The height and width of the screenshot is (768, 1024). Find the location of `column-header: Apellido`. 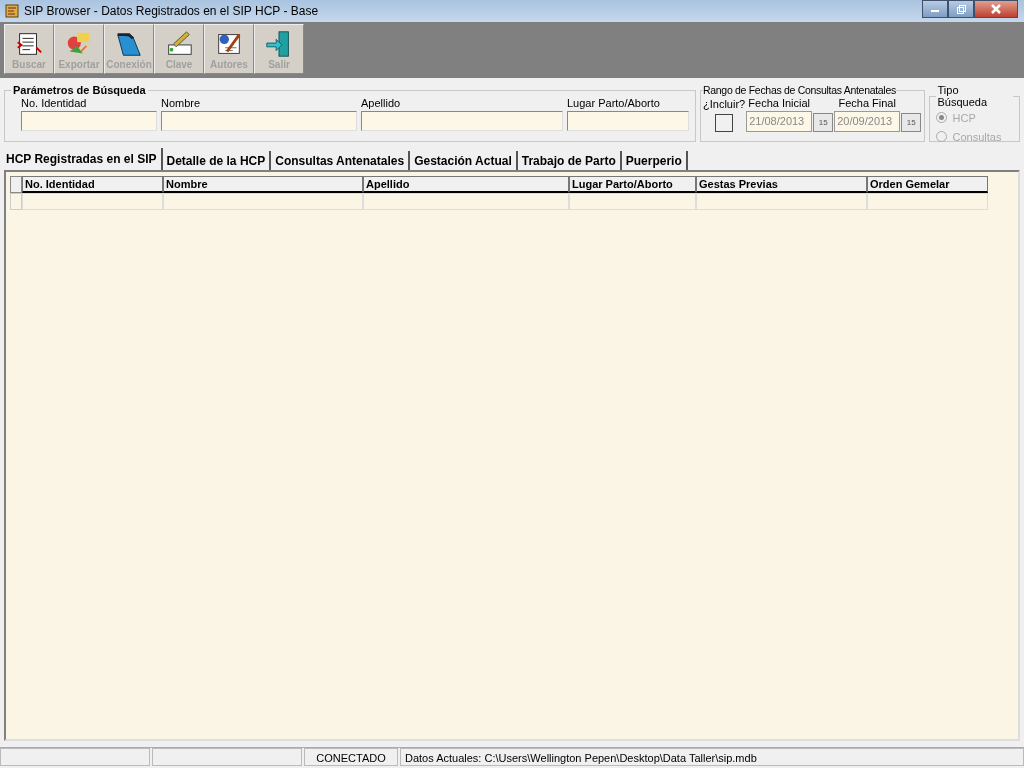

column-header: Apellido is located at coordinates (466, 184).